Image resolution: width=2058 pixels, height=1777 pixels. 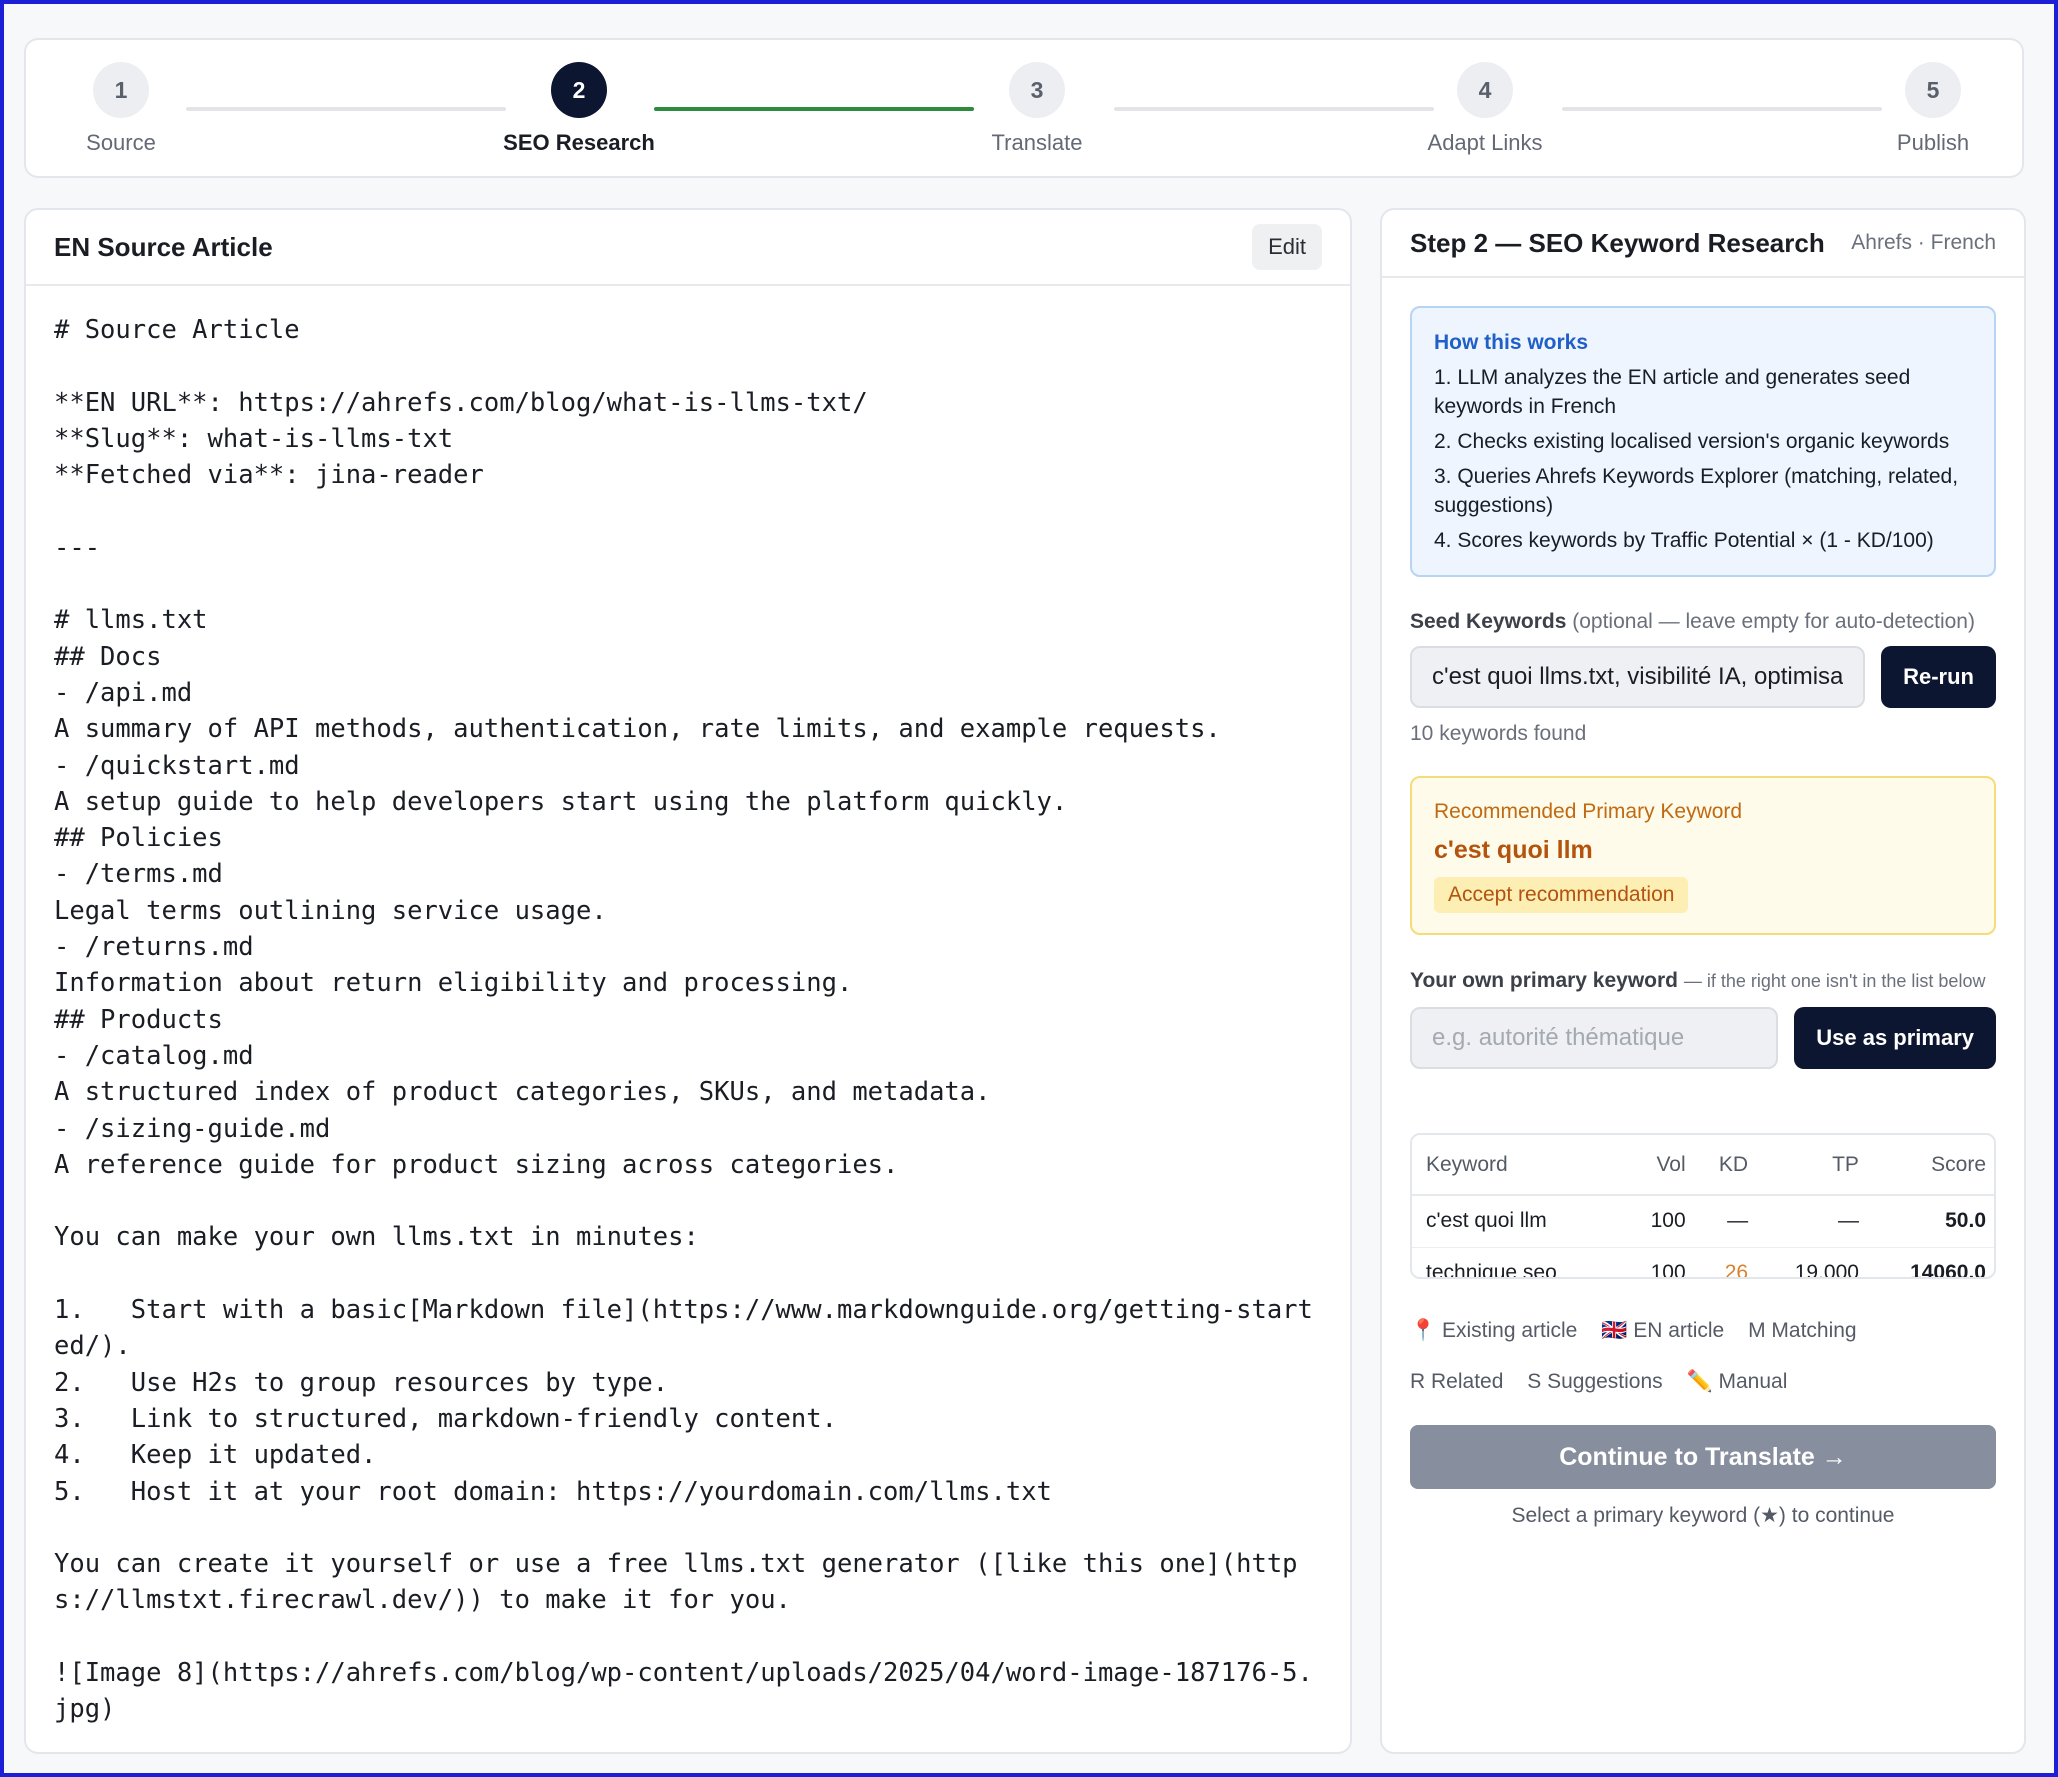 What do you see at coordinates (1518, 1262) in the screenshot?
I see `cell-keyword: technique seo` at bounding box center [1518, 1262].